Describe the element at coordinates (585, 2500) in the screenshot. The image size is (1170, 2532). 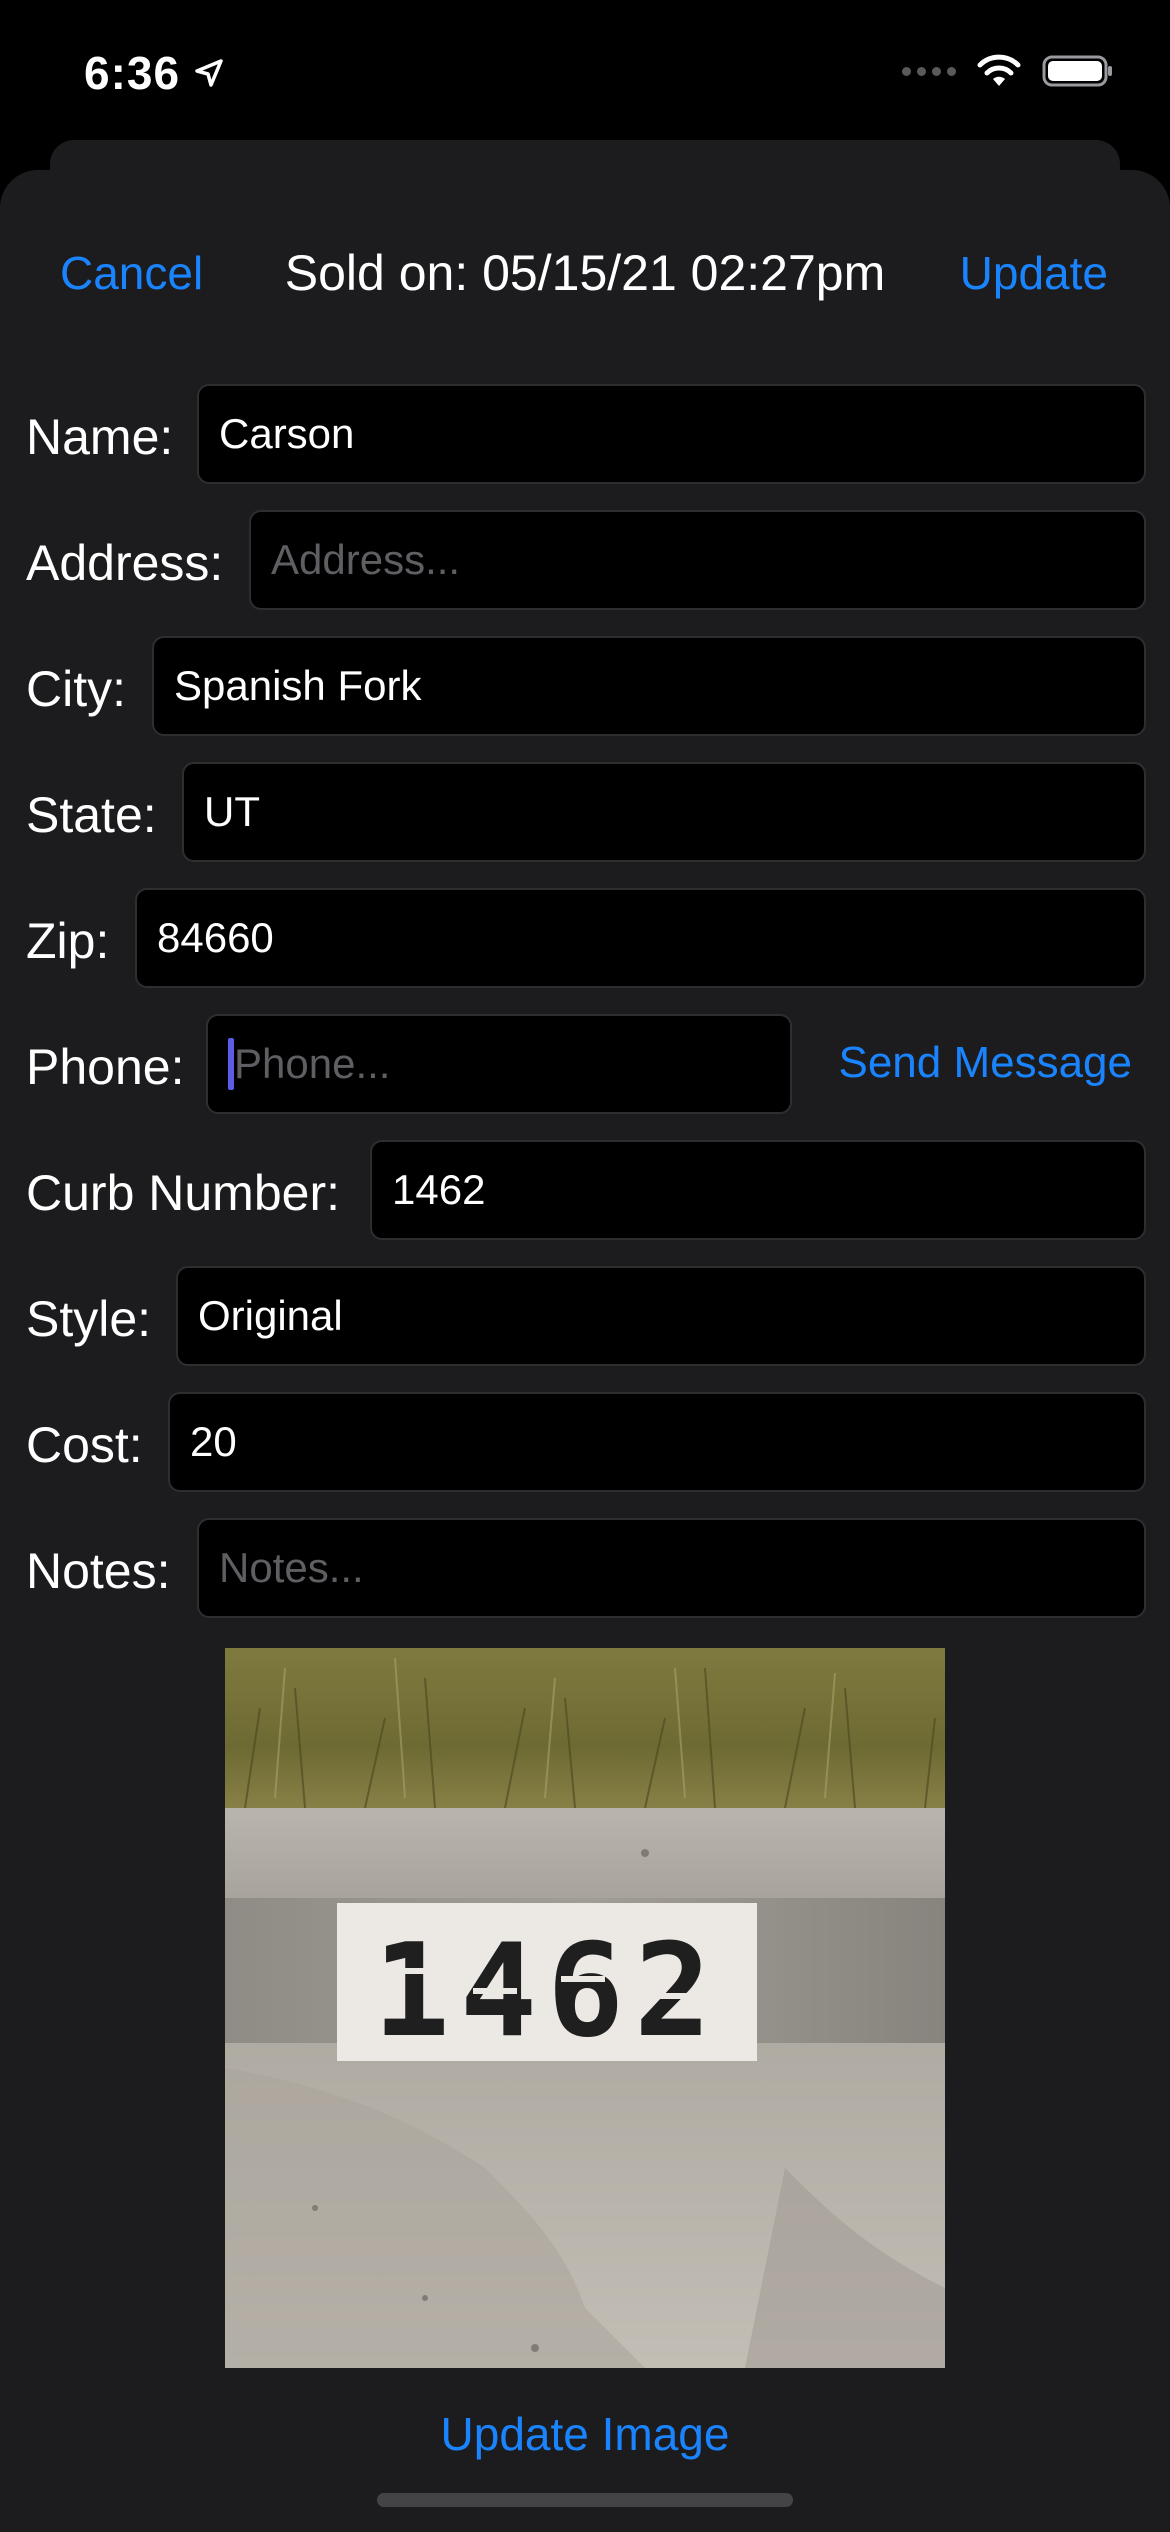
I see `home-indicator` at that location.